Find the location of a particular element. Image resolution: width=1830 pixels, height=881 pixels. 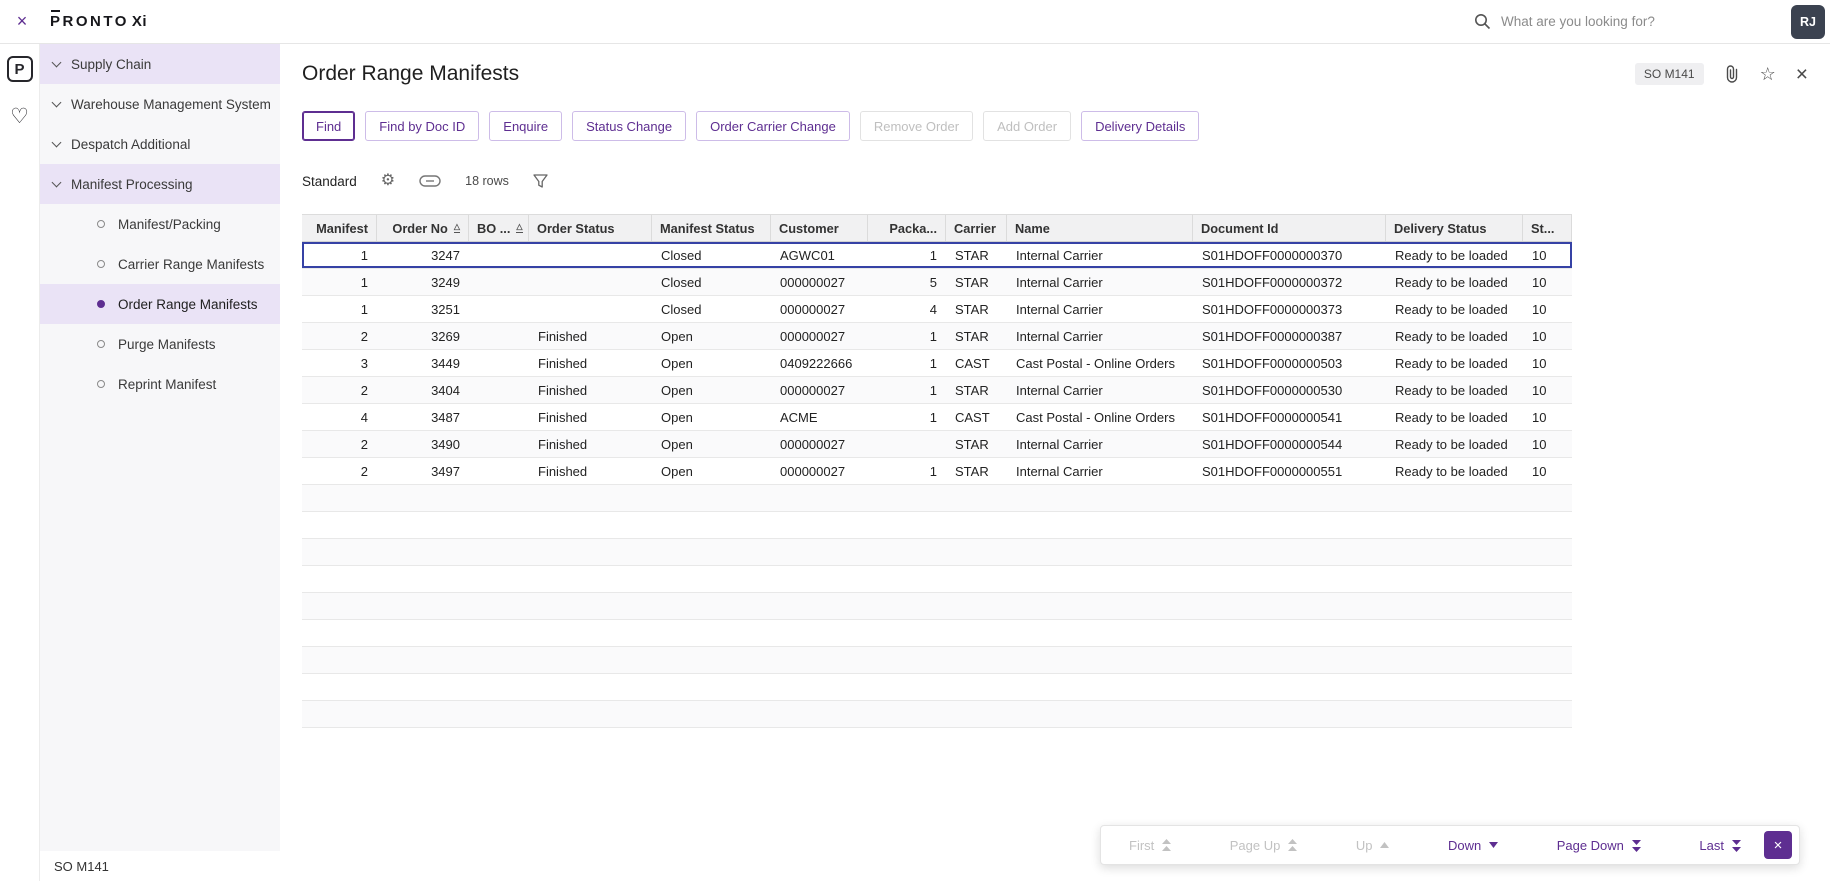

table-cell: 2 is located at coordinates (364, 390).